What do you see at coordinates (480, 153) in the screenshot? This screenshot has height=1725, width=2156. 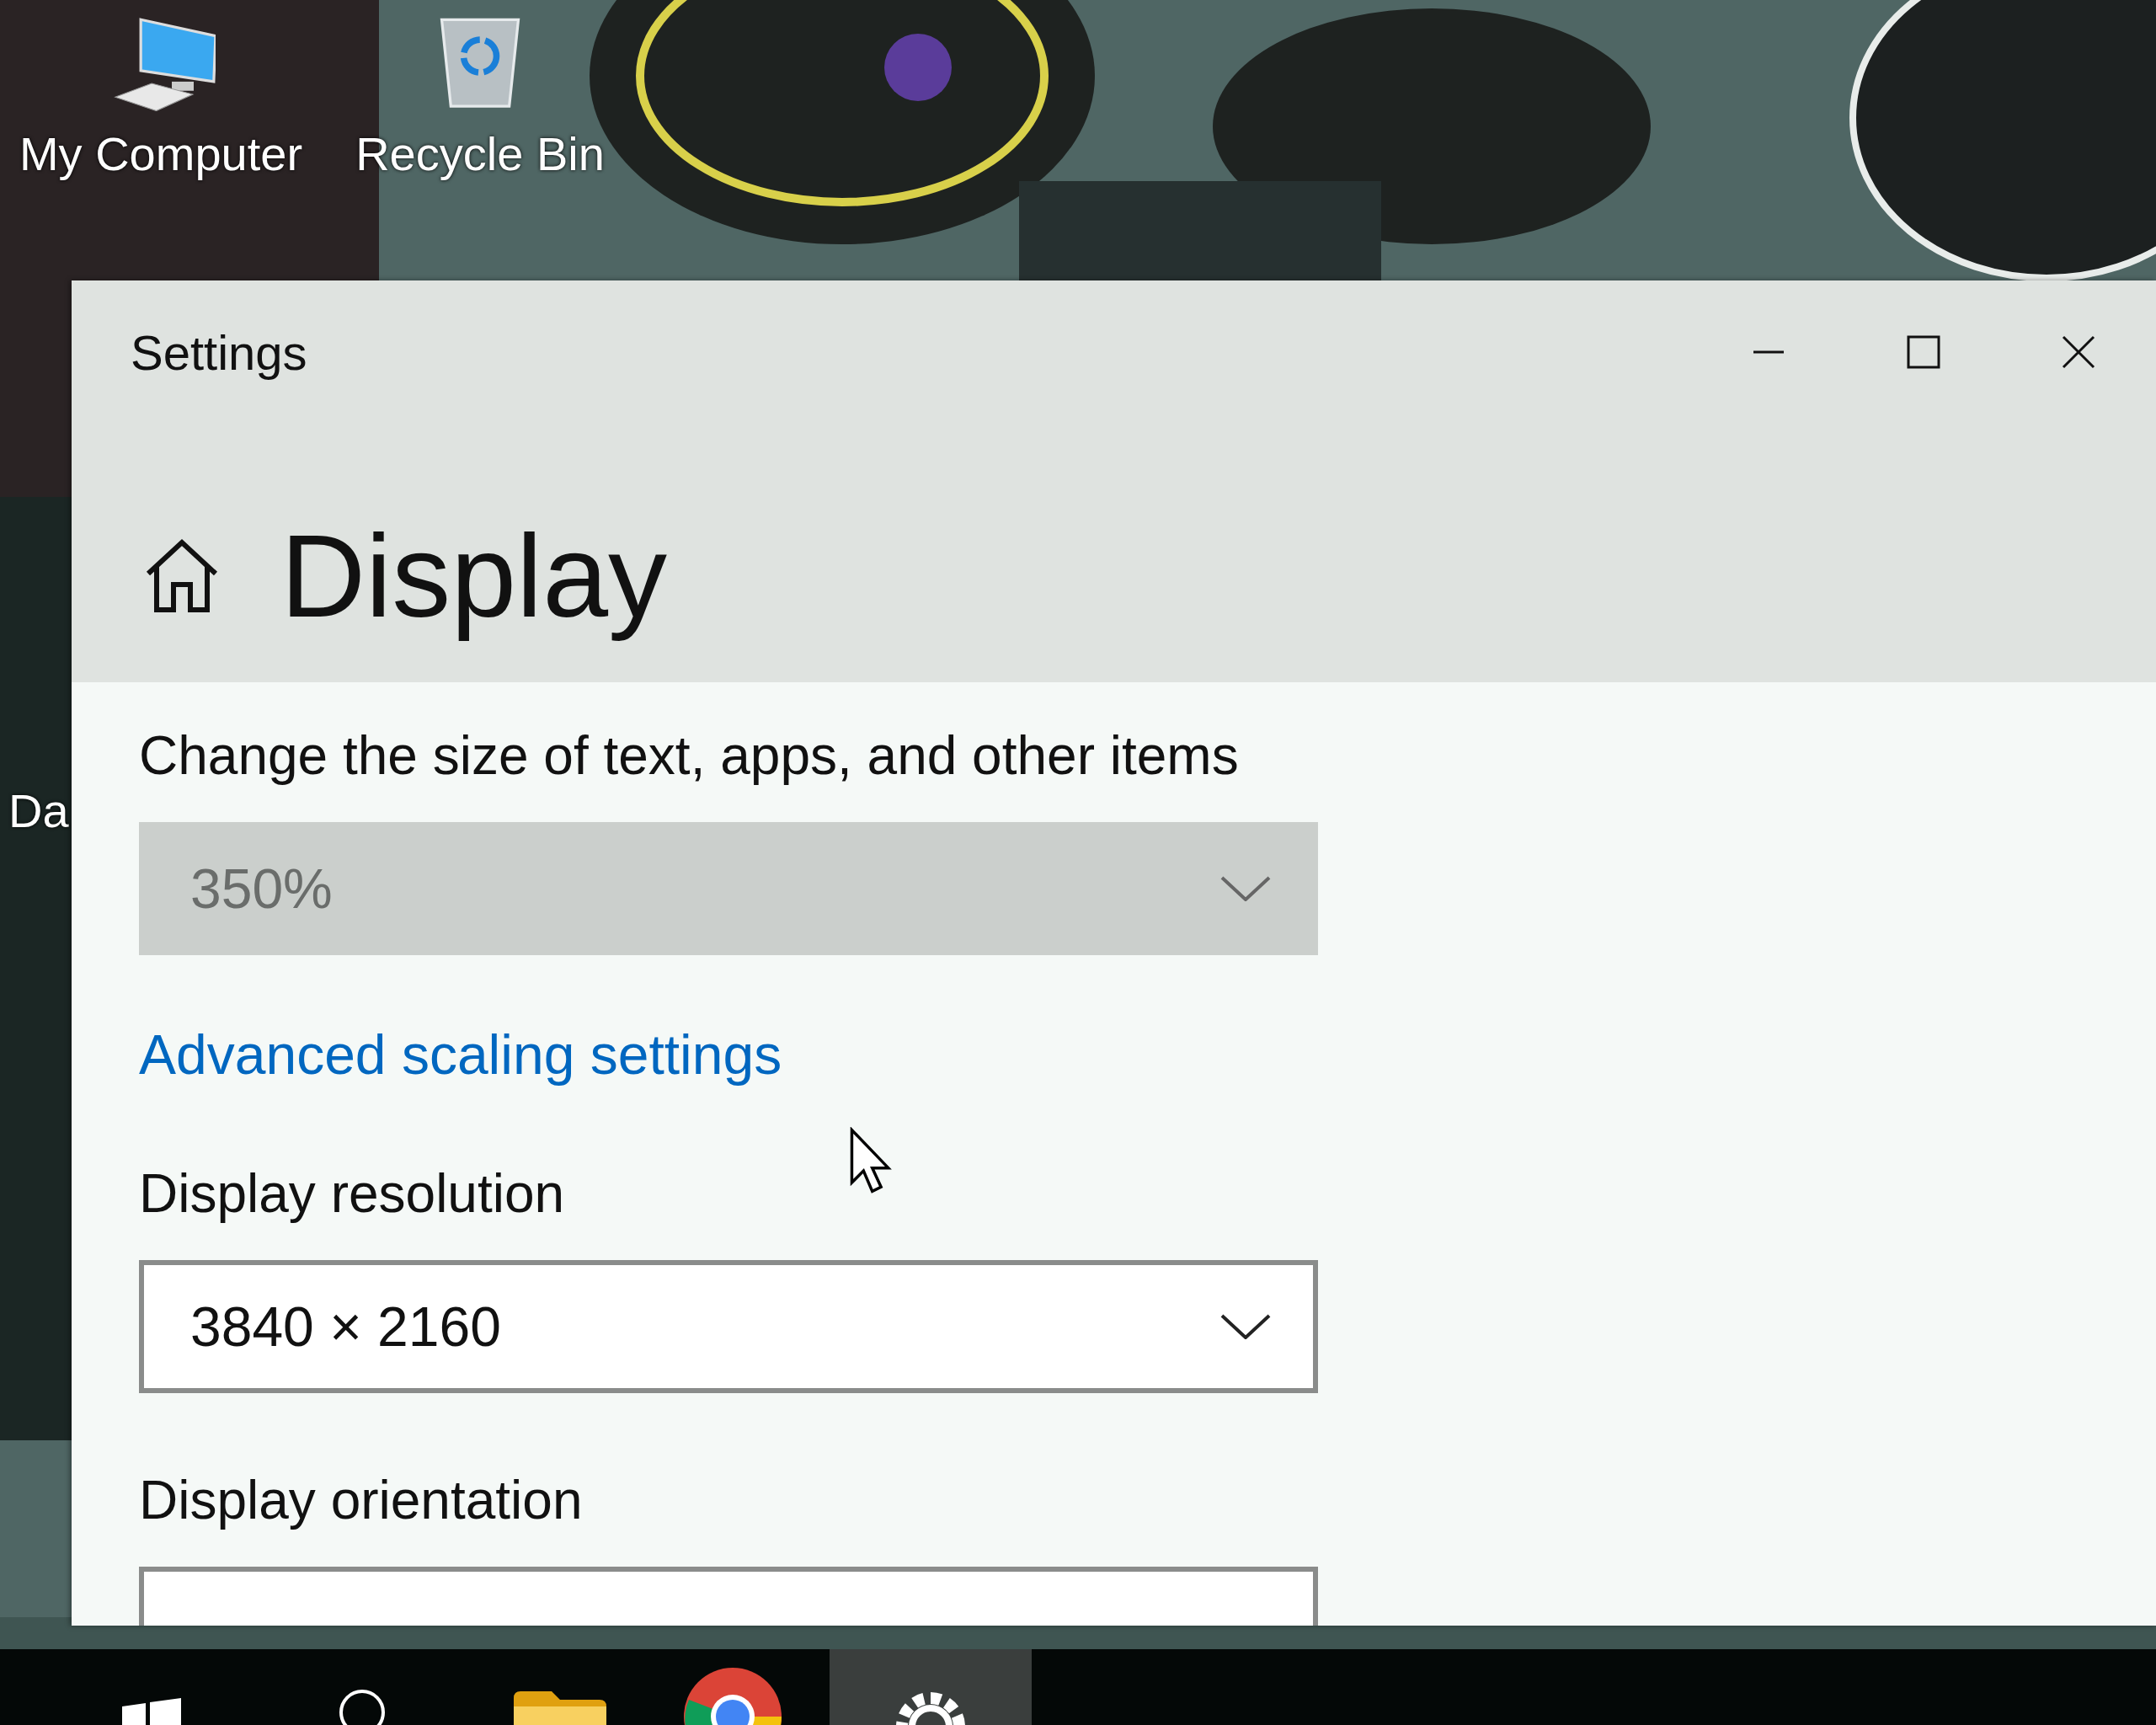 I see `desktop-icon-label: Recycle Bin` at bounding box center [480, 153].